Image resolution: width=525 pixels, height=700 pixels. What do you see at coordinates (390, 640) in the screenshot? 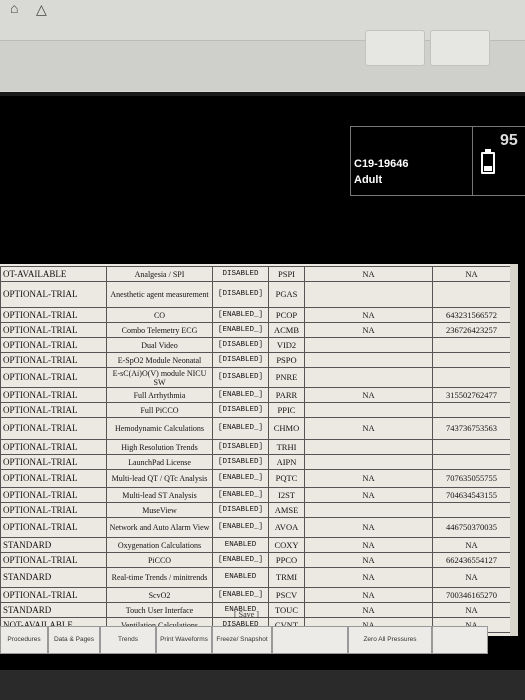
I see `softkey-6: Zero All Pressures` at bounding box center [390, 640].